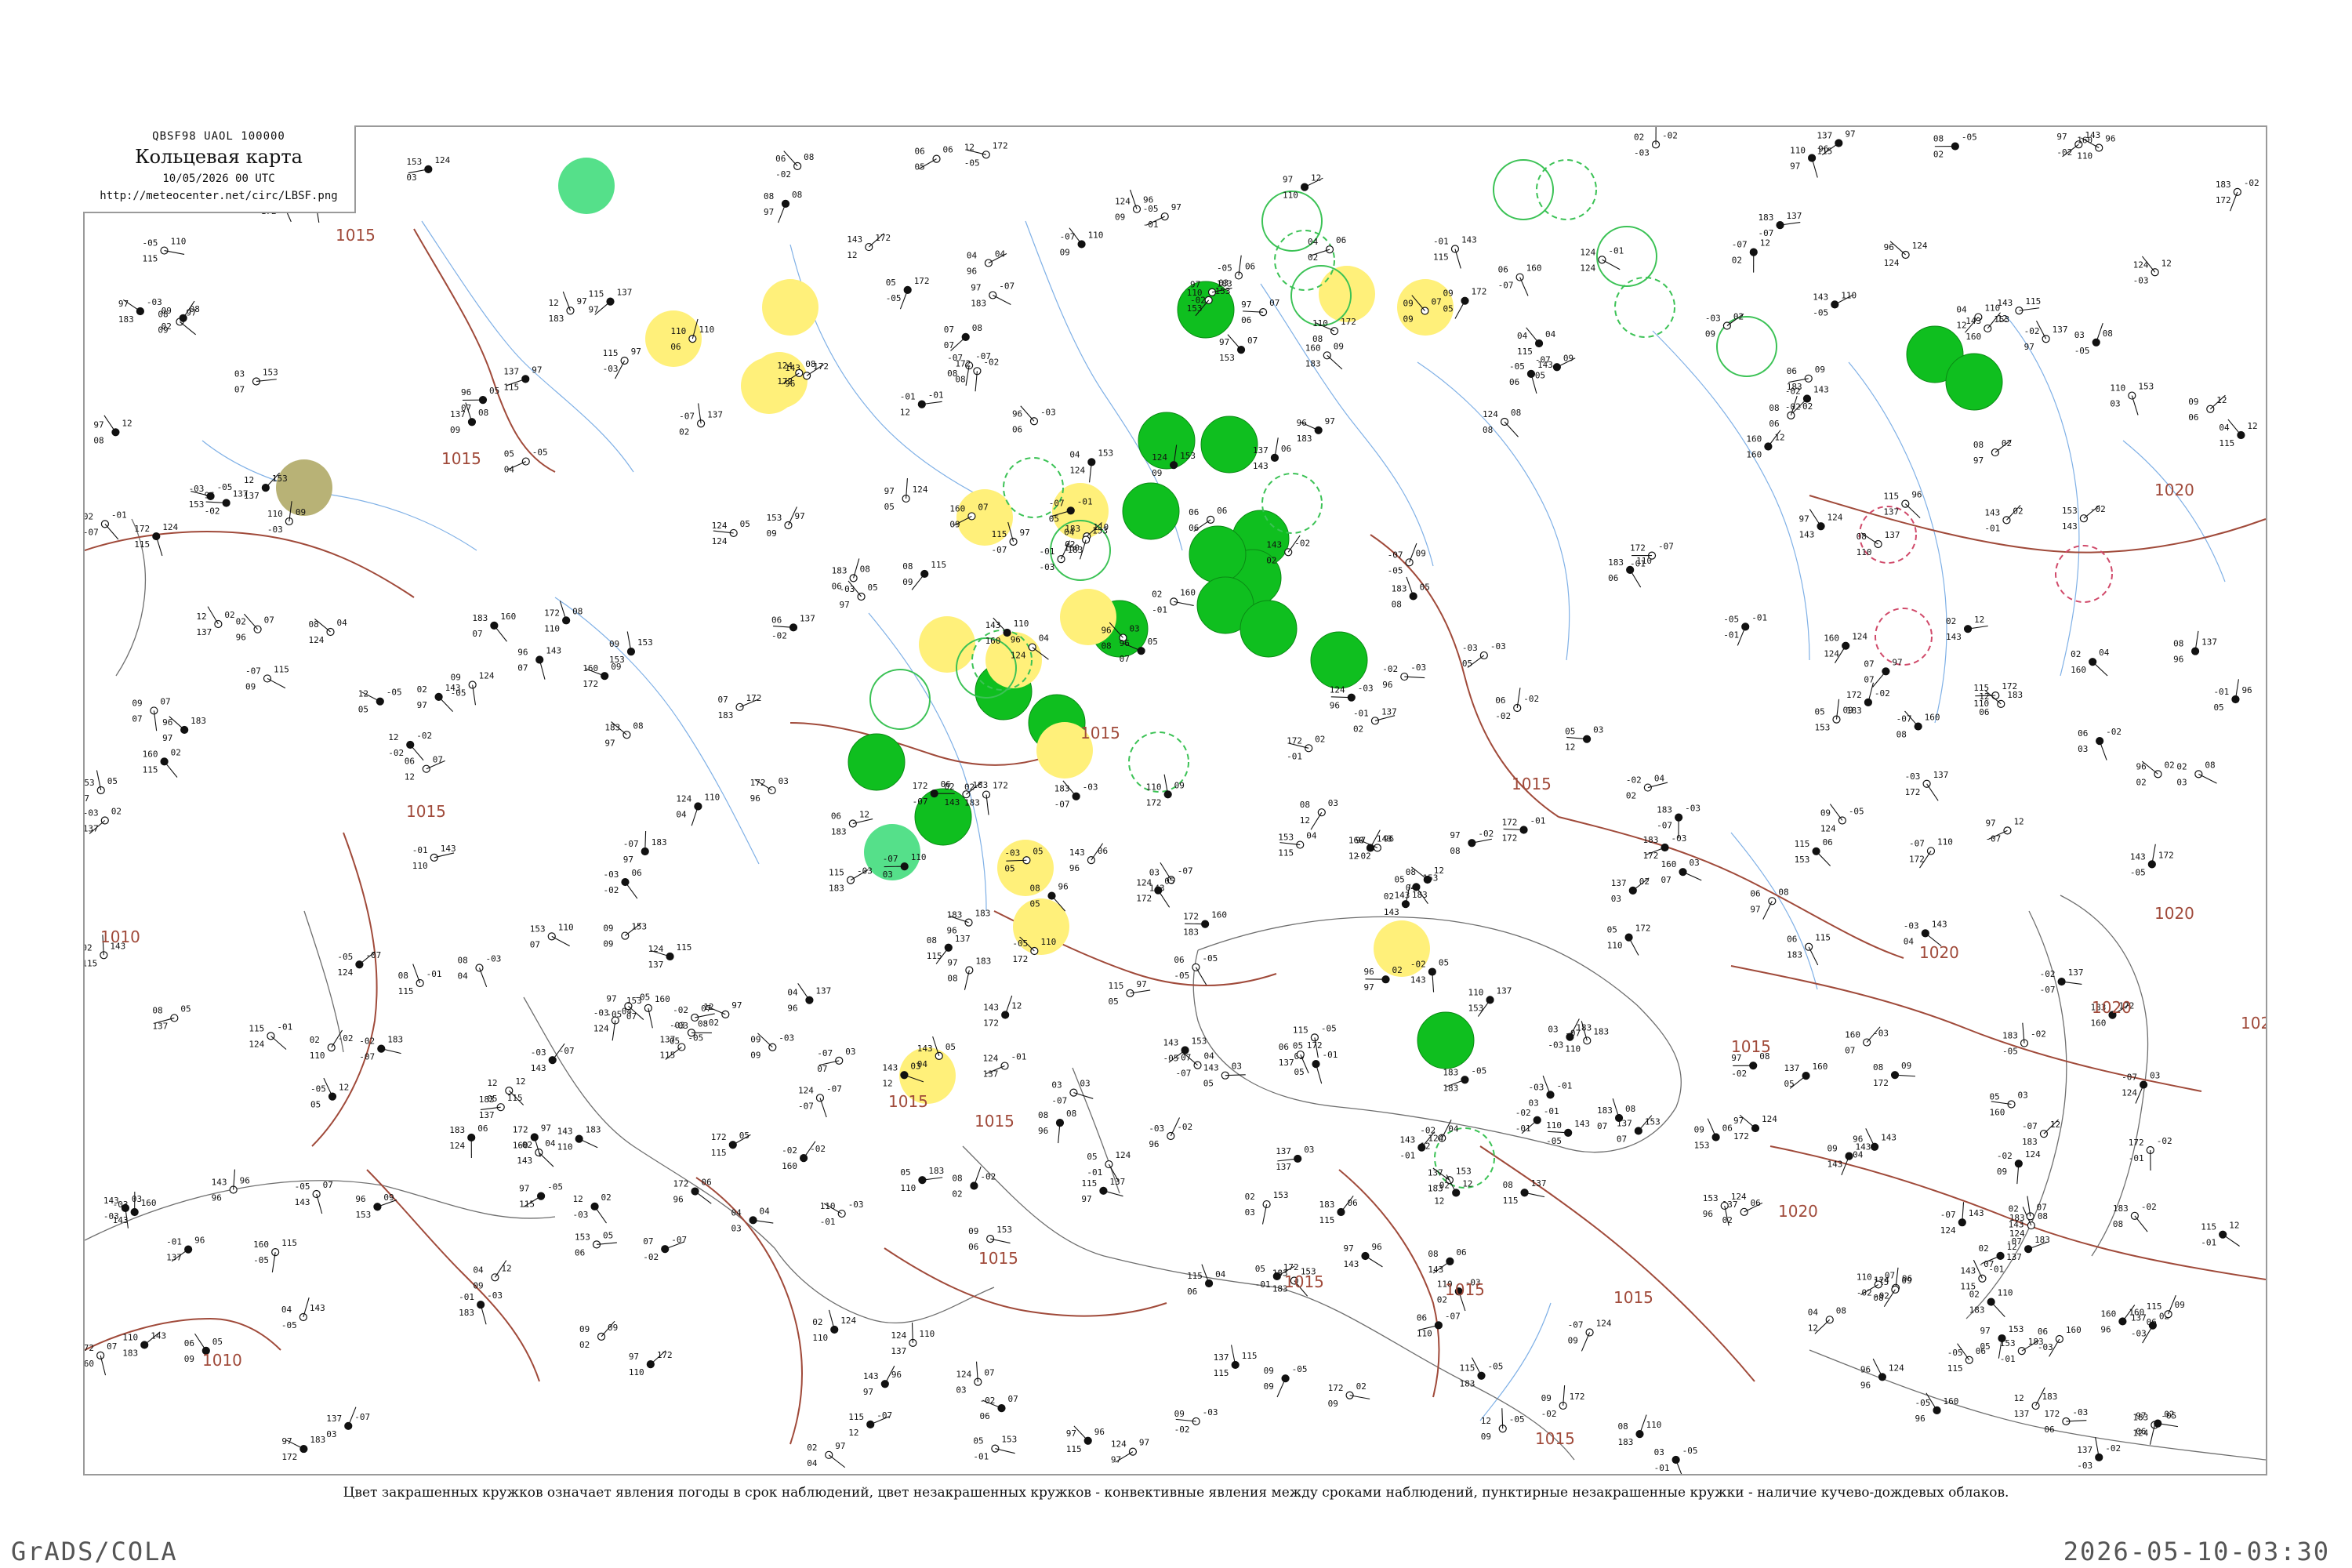 This screenshot has width=2352, height=1568. Describe the element at coordinates (171, 1017) in the screenshot. I see `station-plot: 08 05 137` at that location.